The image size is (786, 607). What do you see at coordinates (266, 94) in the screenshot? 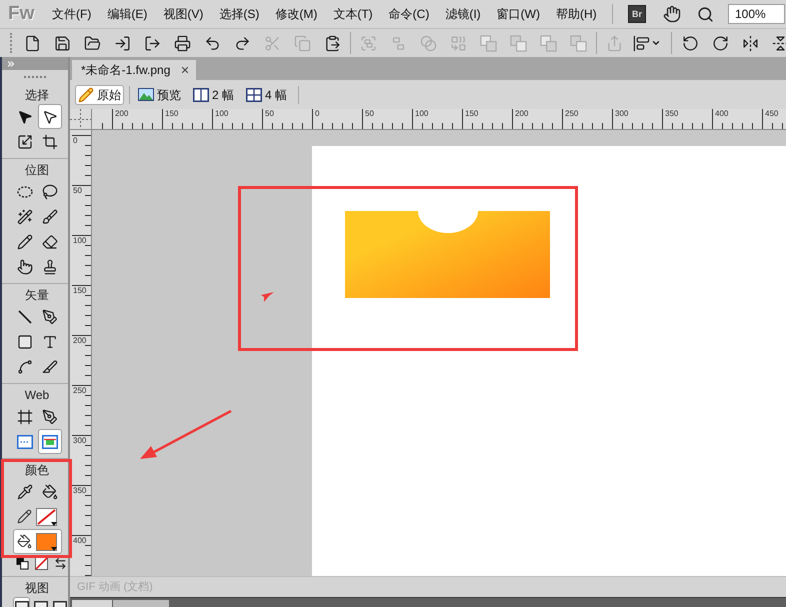
I see `view-tab: 4 幅` at bounding box center [266, 94].